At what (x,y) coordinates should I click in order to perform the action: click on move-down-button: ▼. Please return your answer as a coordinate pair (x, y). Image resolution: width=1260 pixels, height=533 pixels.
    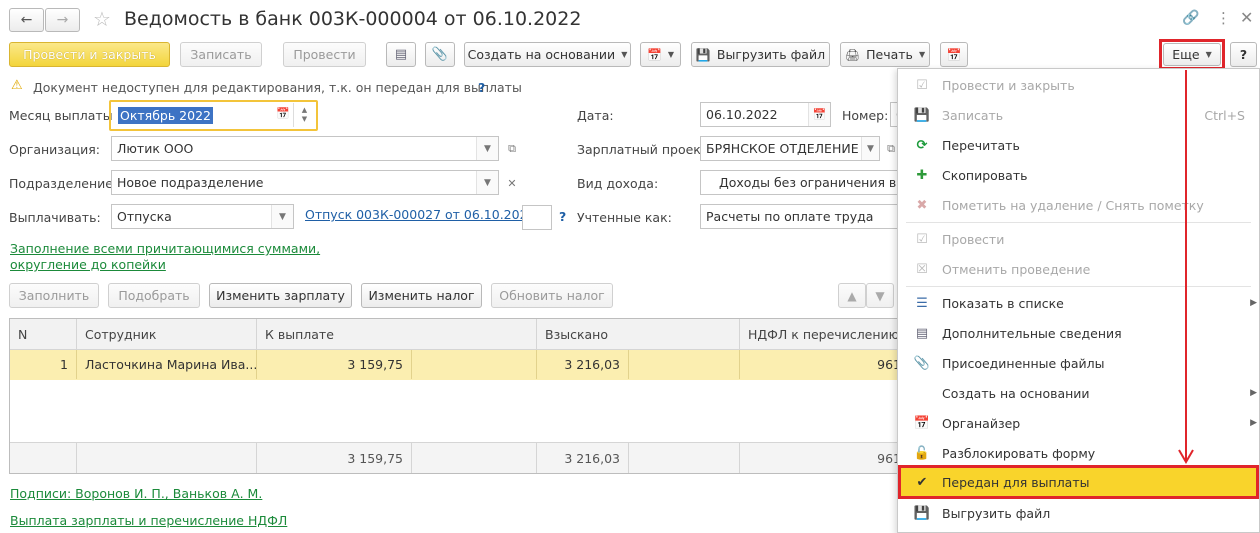
    Looking at the image, I should click on (880, 295).